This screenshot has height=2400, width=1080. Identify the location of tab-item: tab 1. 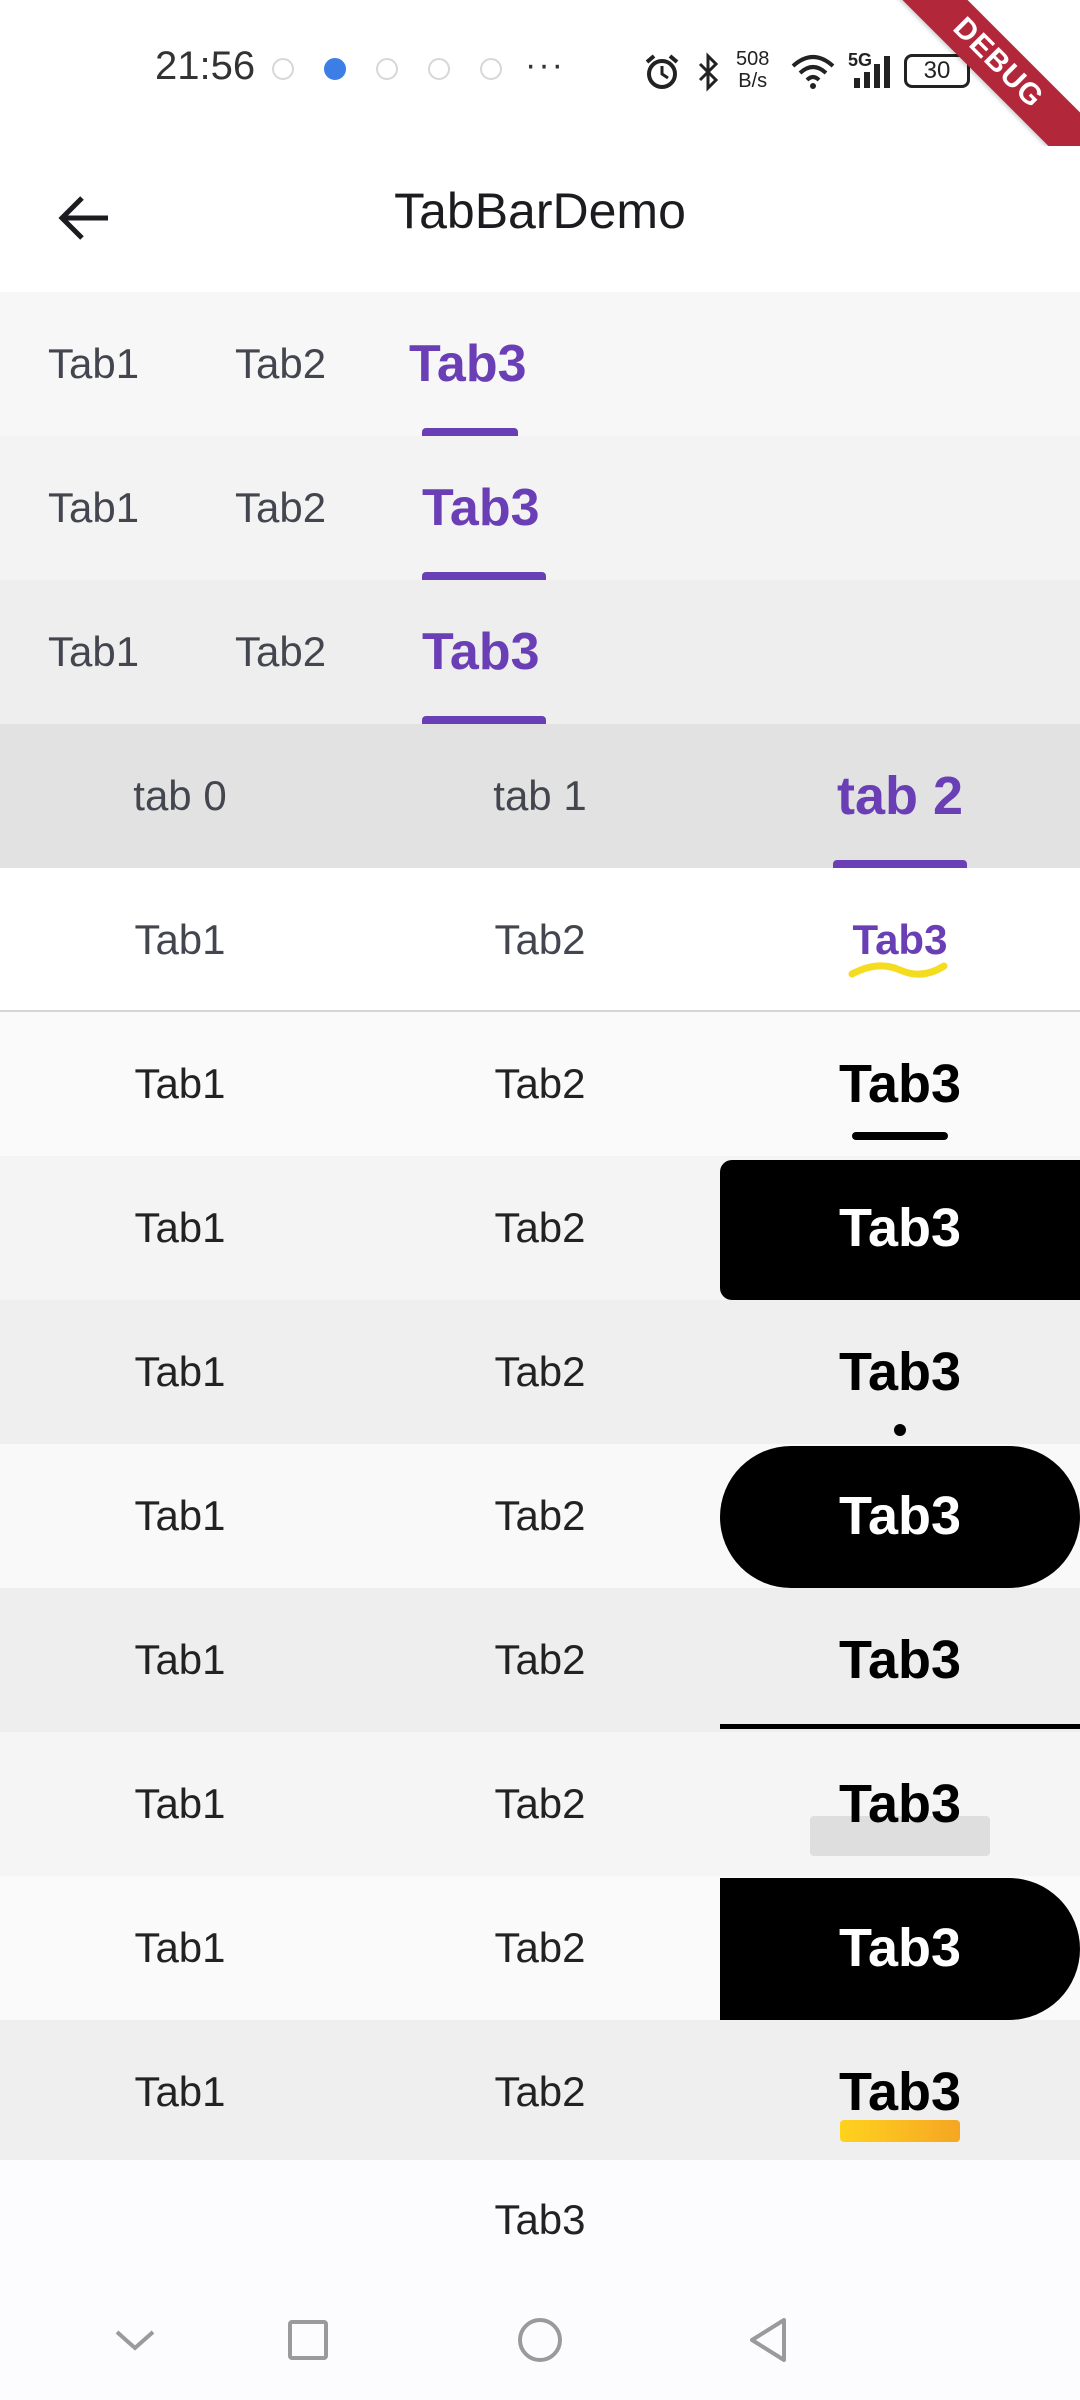
(540, 796).